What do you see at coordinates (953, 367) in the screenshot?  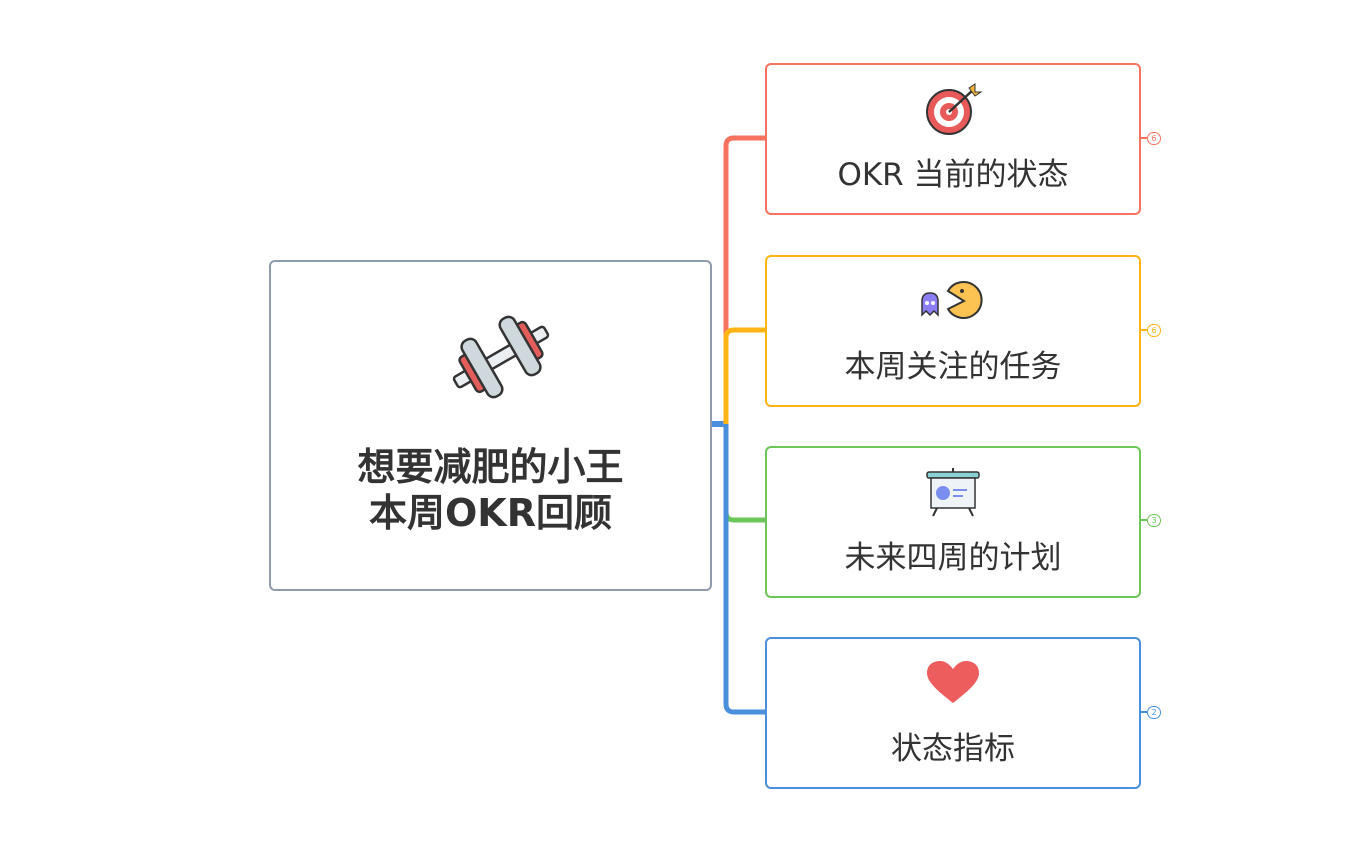 I see `branch-label: 本周关注的任务` at bounding box center [953, 367].